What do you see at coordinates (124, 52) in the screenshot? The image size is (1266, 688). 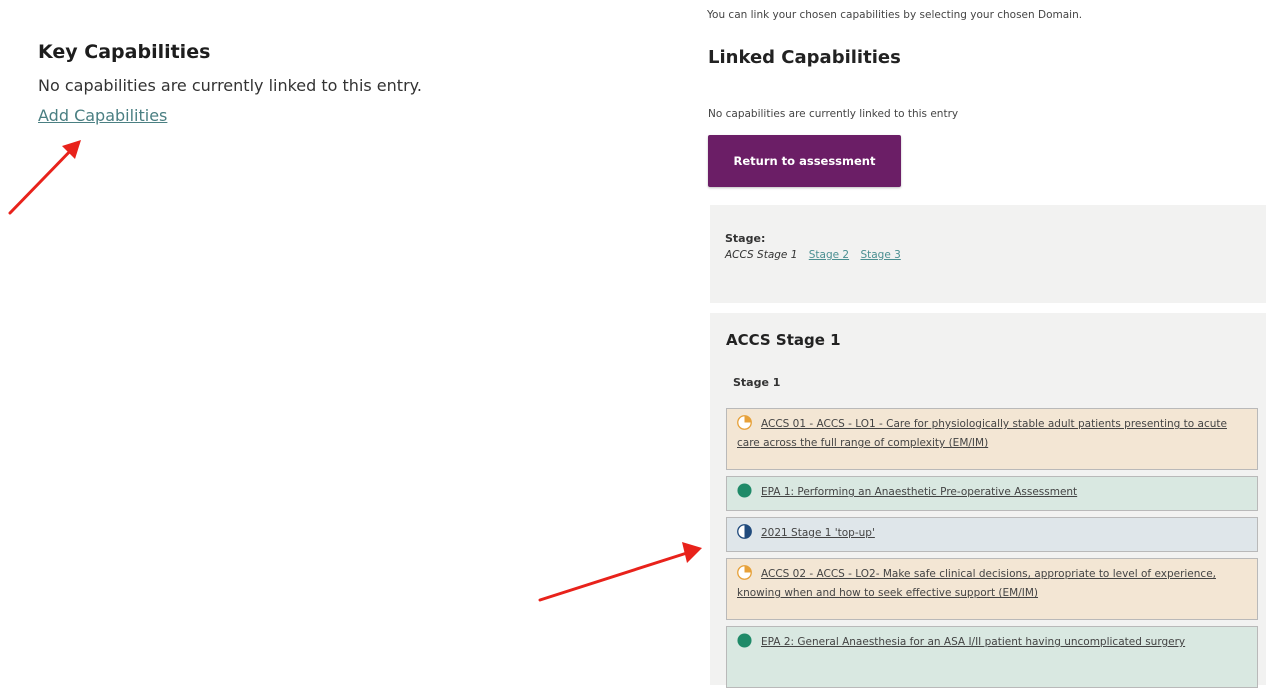 I see `key-capabilities-heading: Key Capabilities` at bounding box center [124, 52].